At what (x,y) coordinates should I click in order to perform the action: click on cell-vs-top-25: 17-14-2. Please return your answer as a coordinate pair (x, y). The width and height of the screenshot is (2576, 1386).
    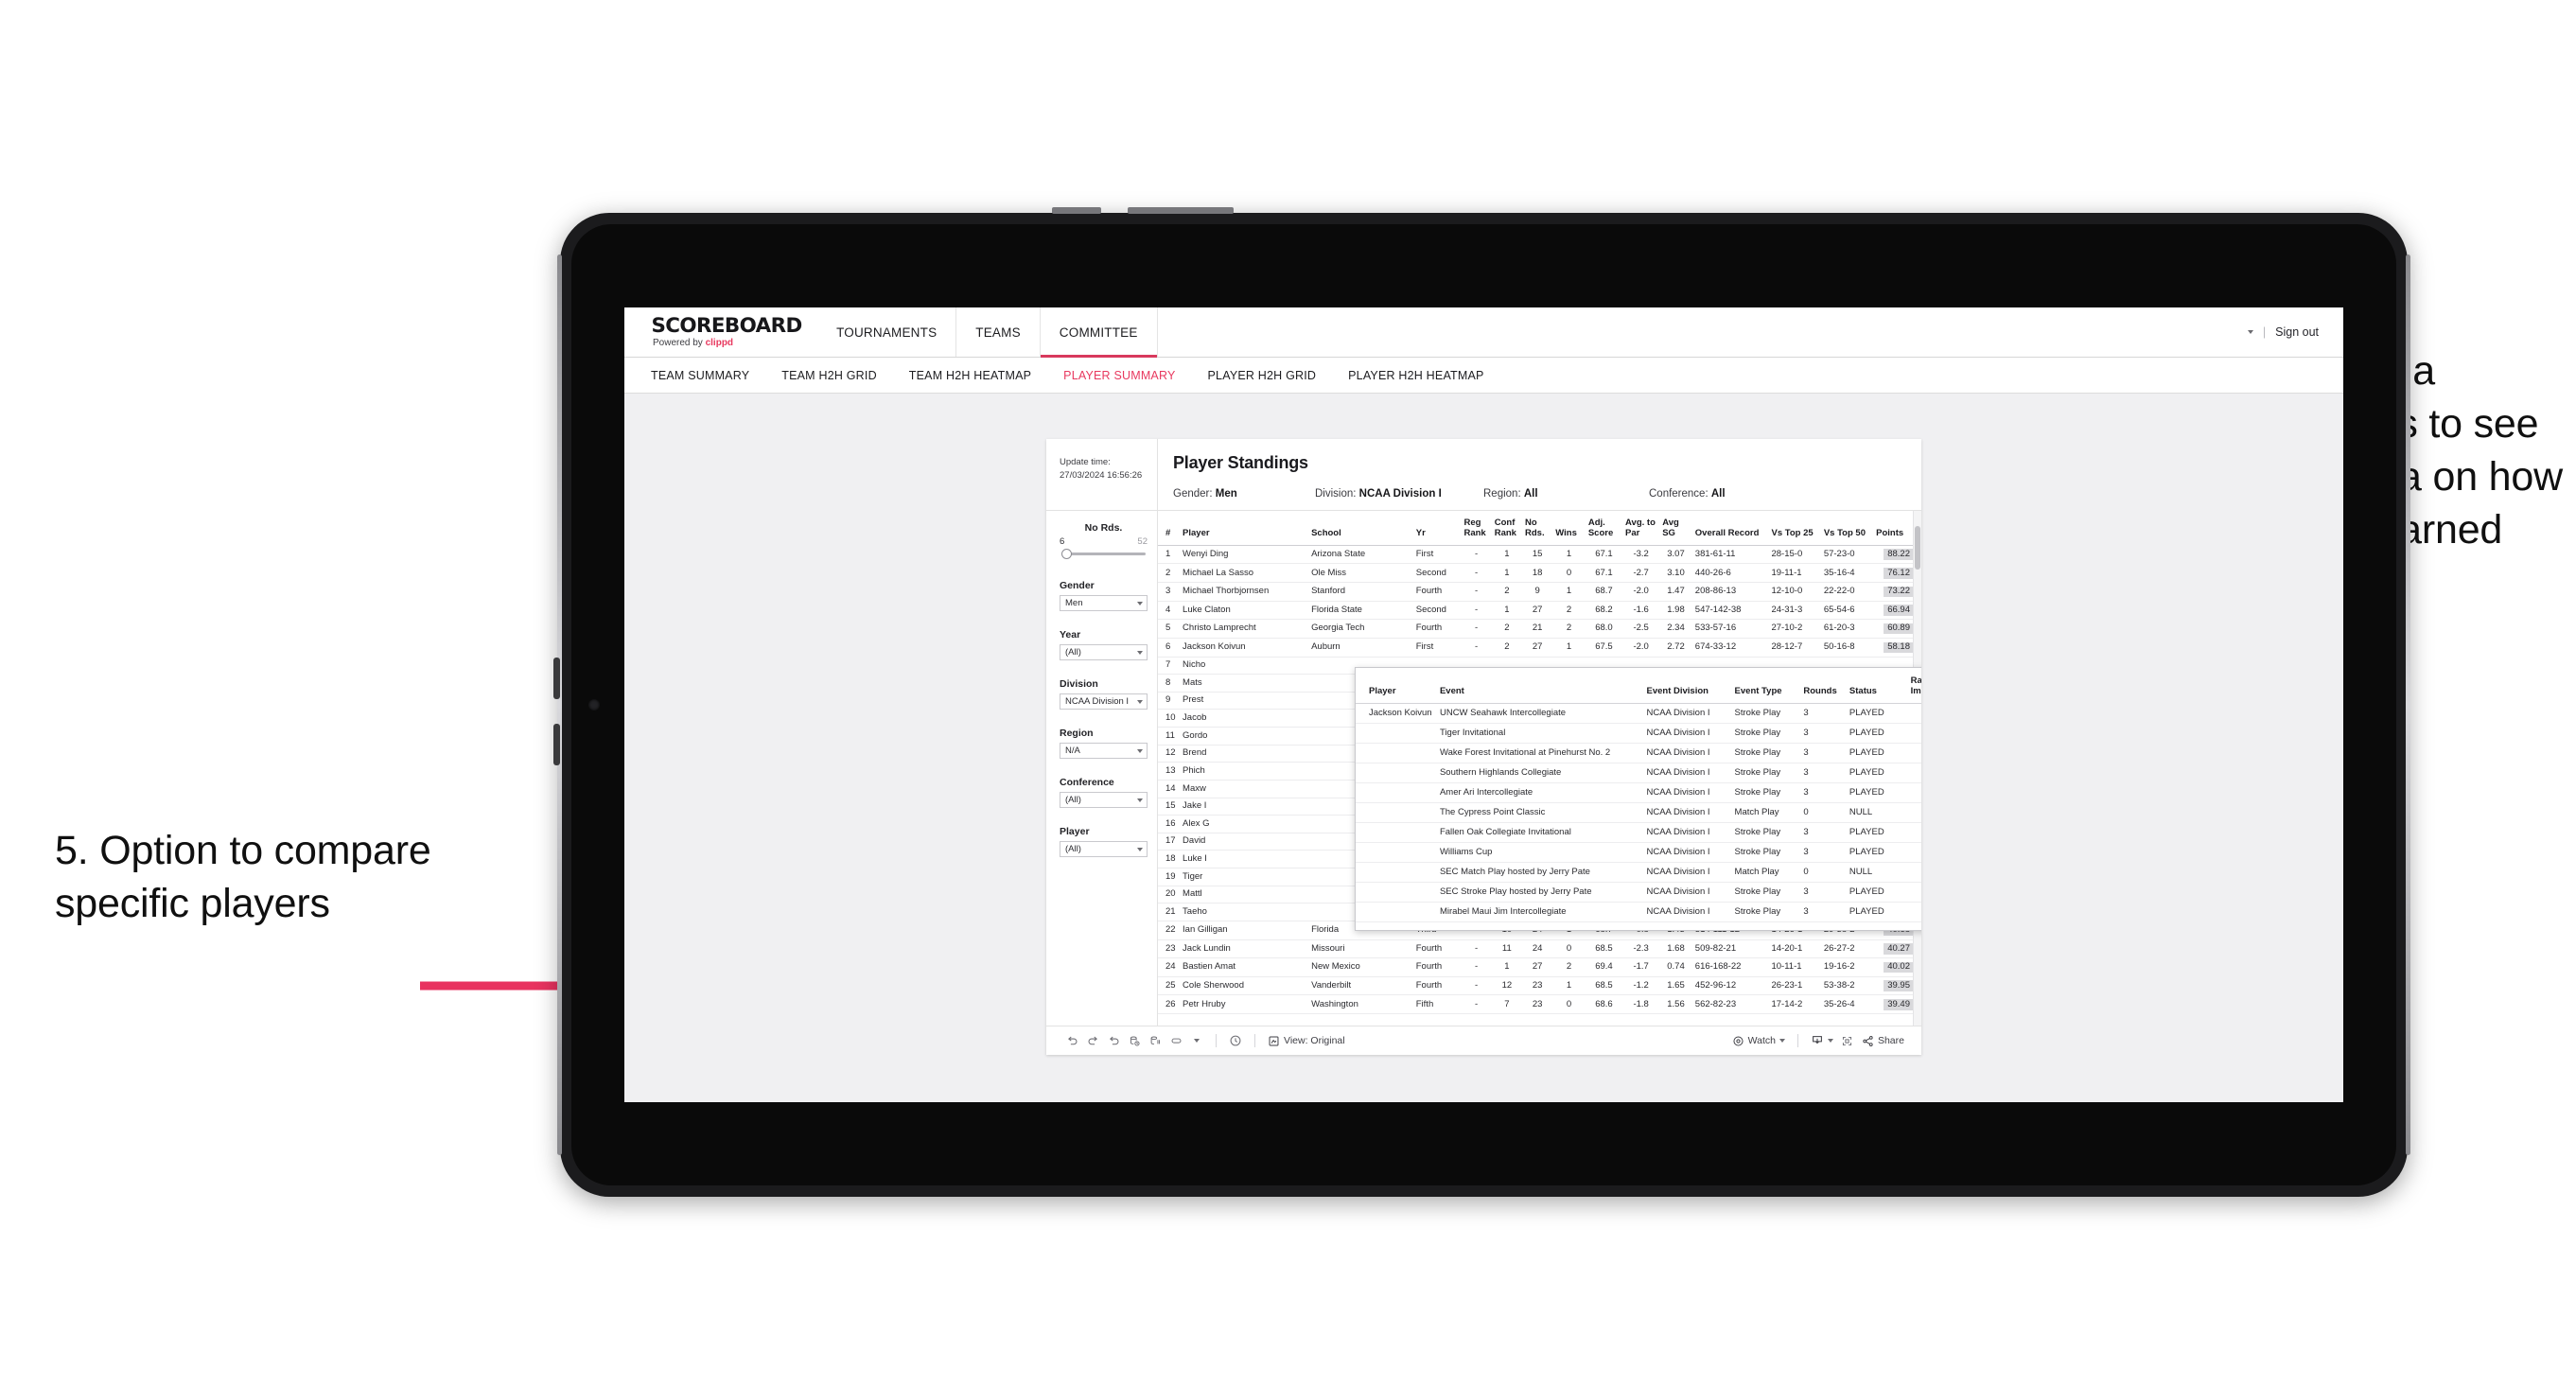
    Looking at the image, I should click on (1795, 1004).